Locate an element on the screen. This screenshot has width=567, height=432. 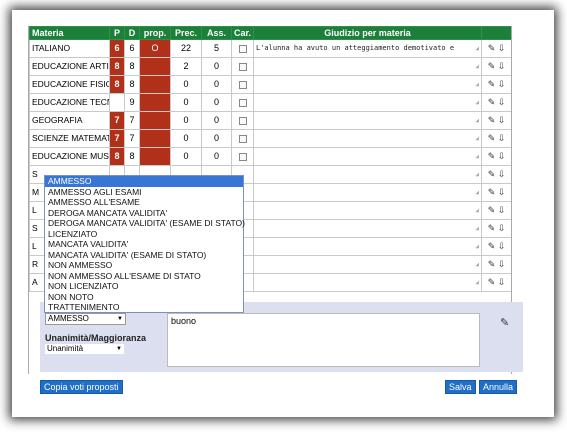
ass-cell: 5 is located at coordinates (216, 48).